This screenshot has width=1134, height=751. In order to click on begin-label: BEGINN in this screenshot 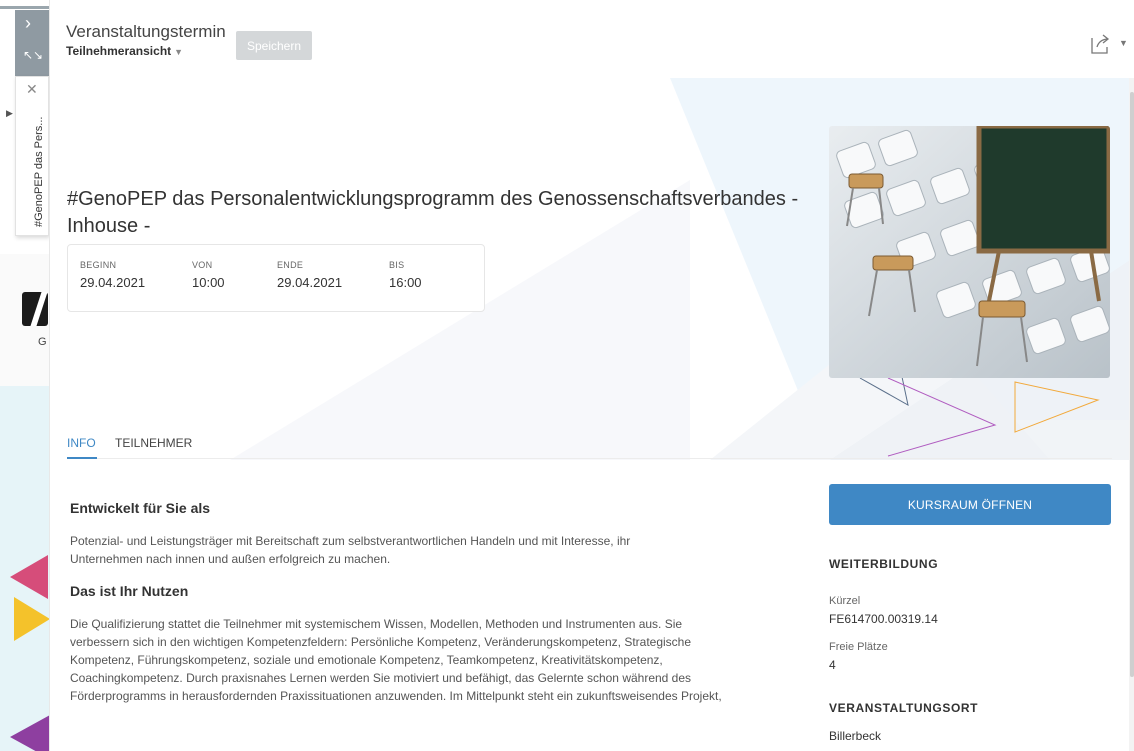, I will do `click(98, 265)`.